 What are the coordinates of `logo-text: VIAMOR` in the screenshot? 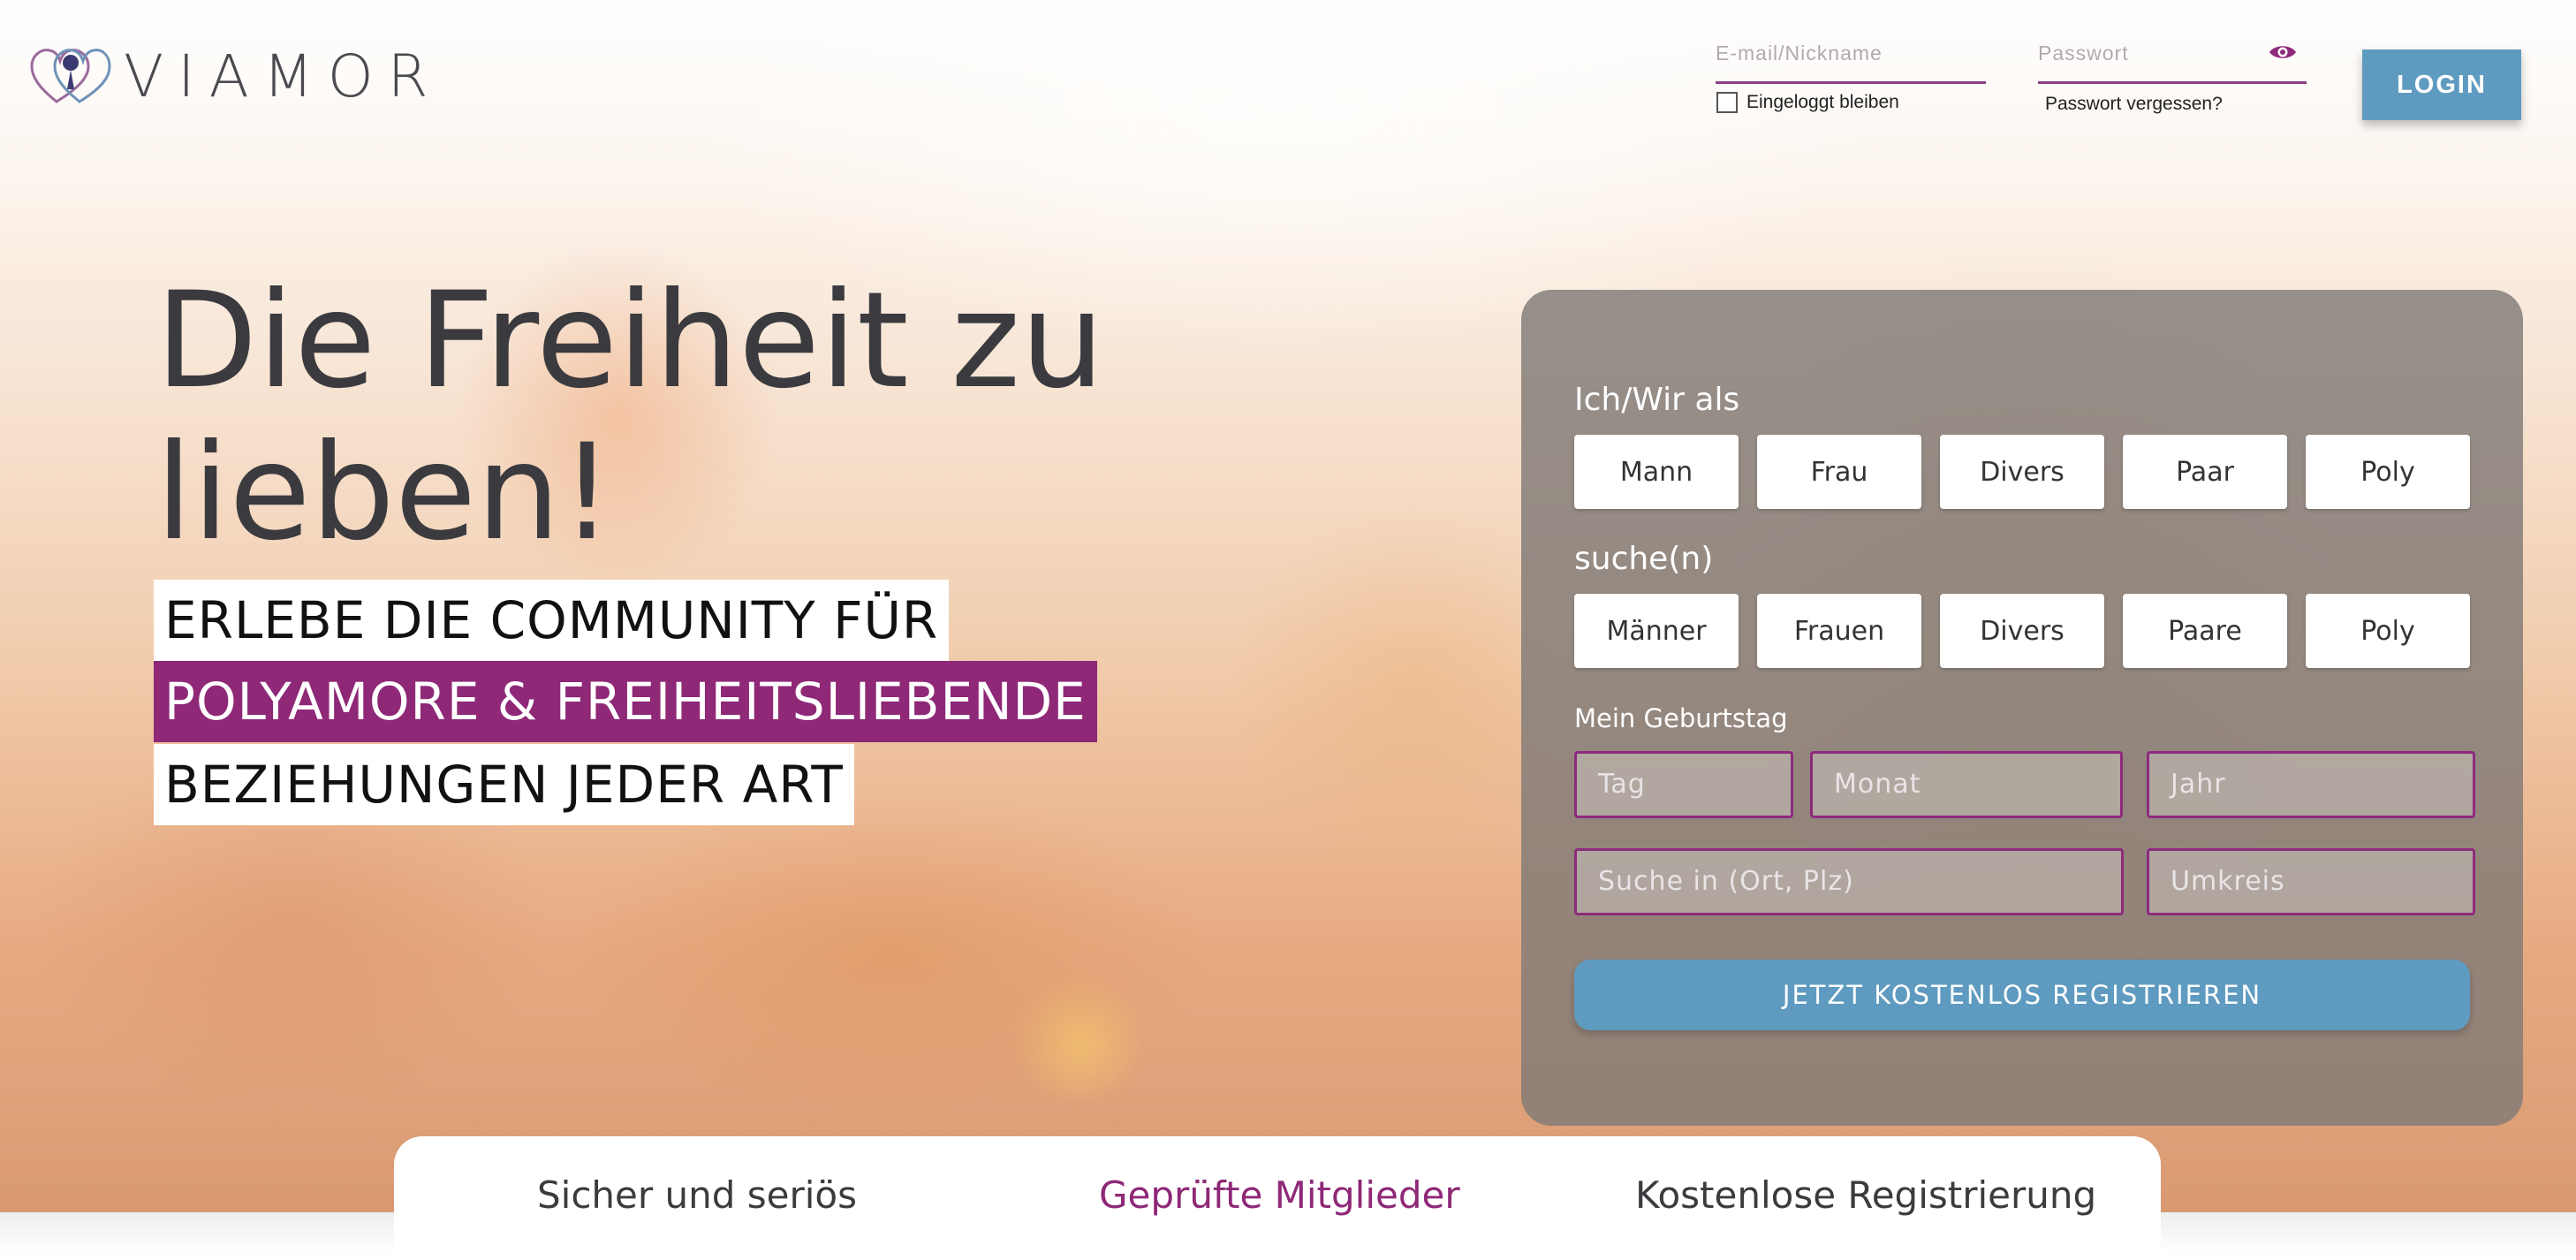 It's located at (284, 76).